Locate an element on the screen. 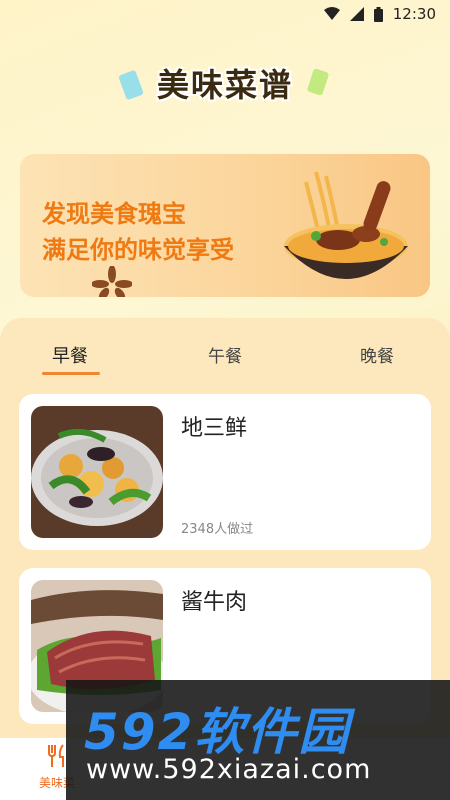 The height and width of the screenshot is (800, 450). banner-subline: 满足你的味觉享受 is located at coordinates (138, 250).